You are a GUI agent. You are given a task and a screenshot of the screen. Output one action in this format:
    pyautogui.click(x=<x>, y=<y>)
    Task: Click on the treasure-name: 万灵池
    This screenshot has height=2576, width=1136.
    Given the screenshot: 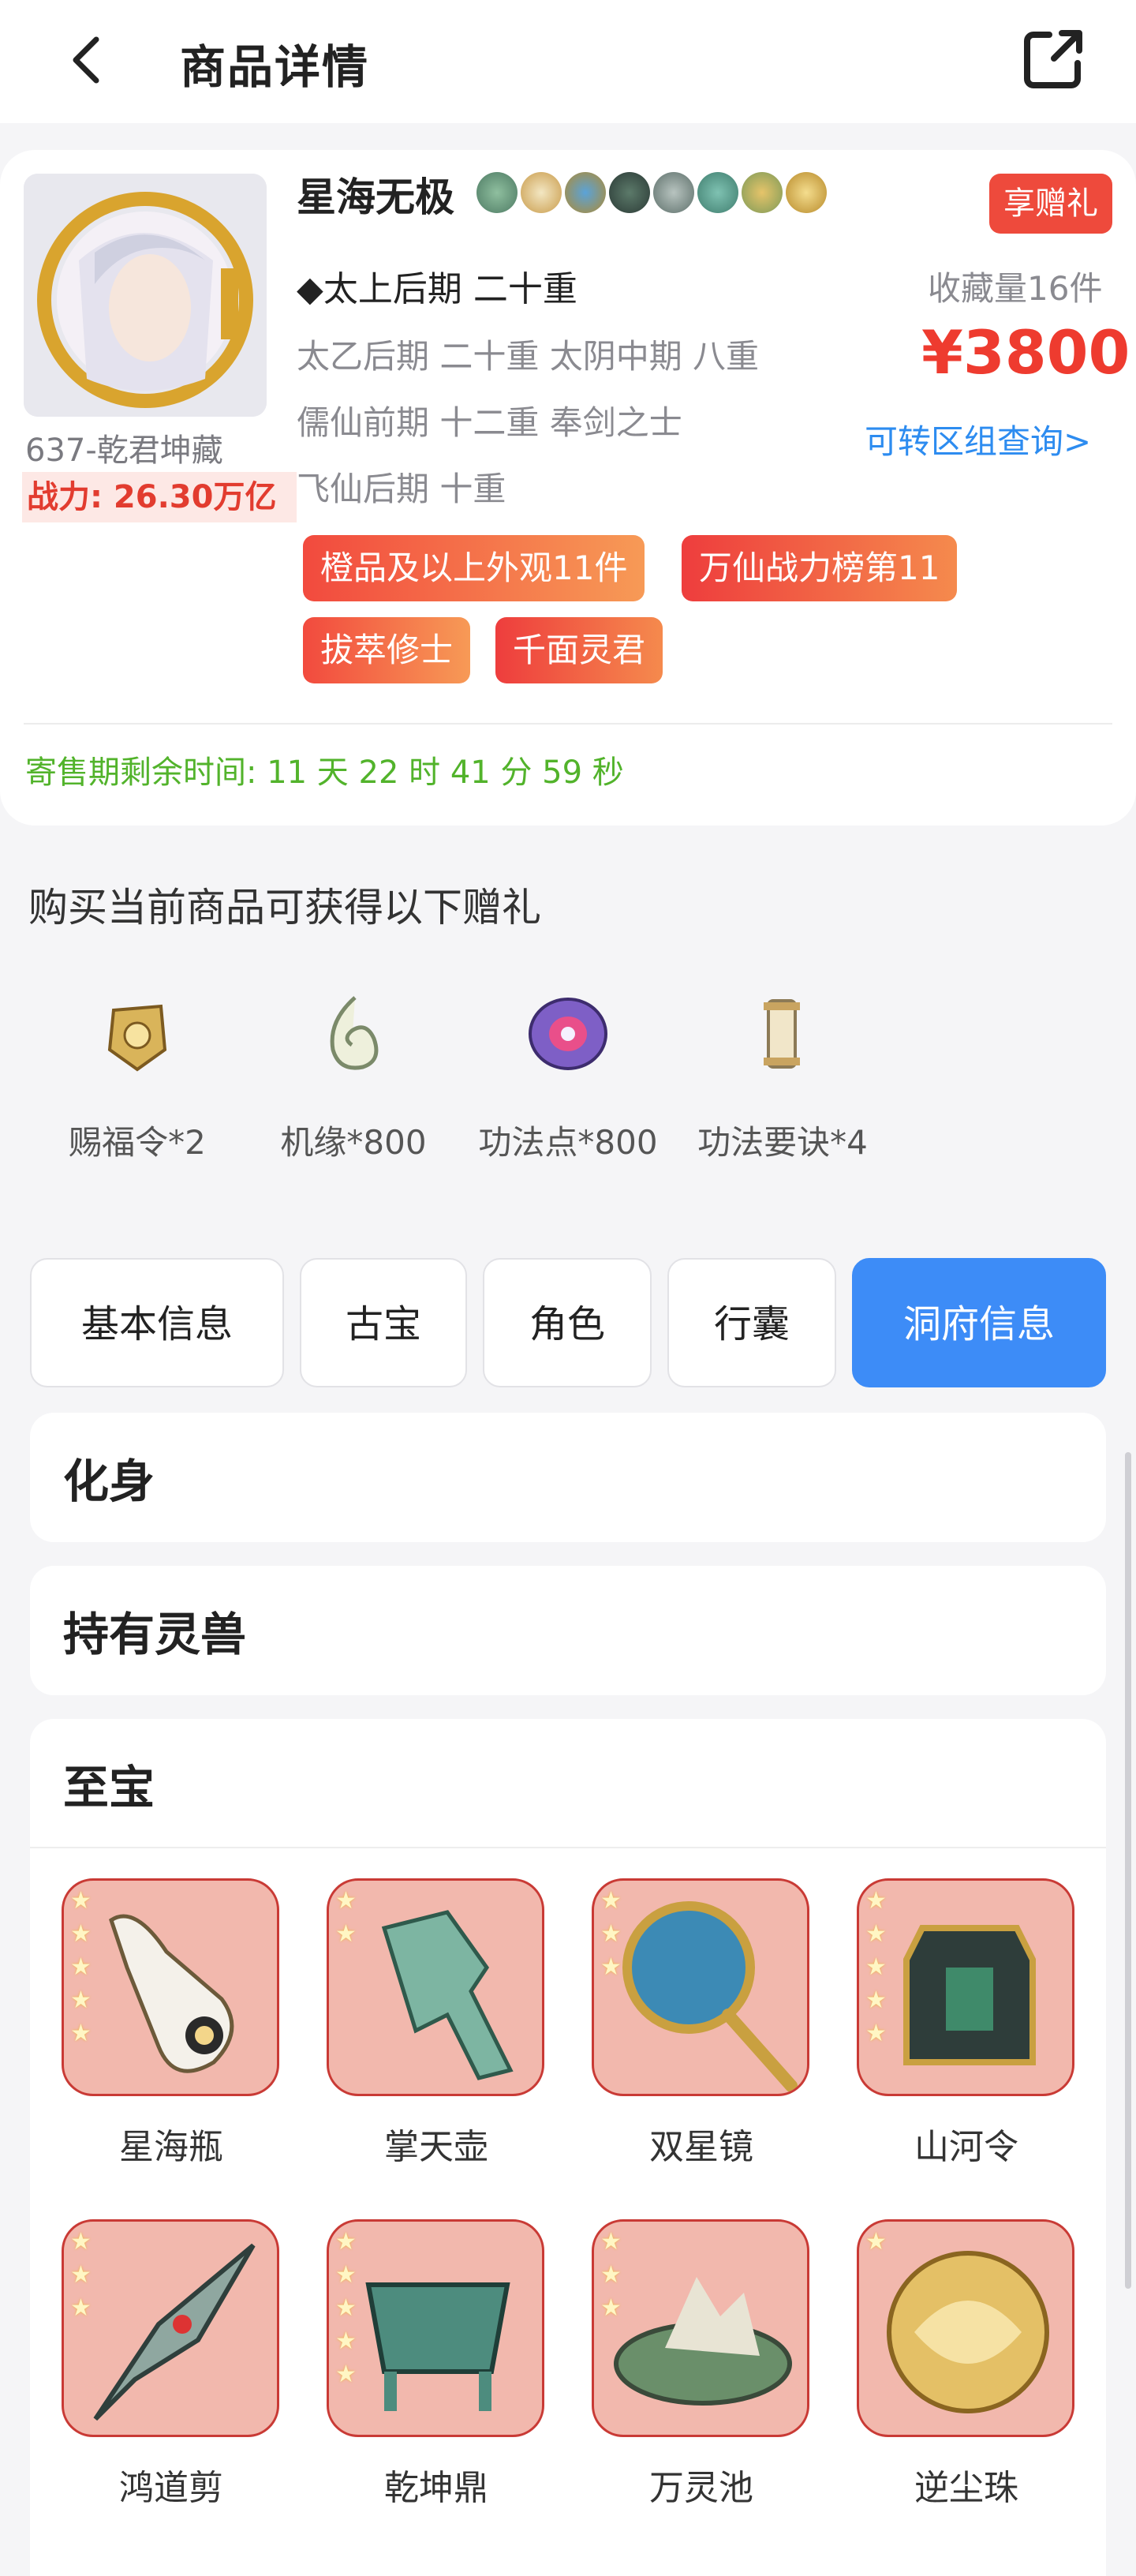 What is the action you would take?
    pyautogui.click(x=701, y=2488)
    